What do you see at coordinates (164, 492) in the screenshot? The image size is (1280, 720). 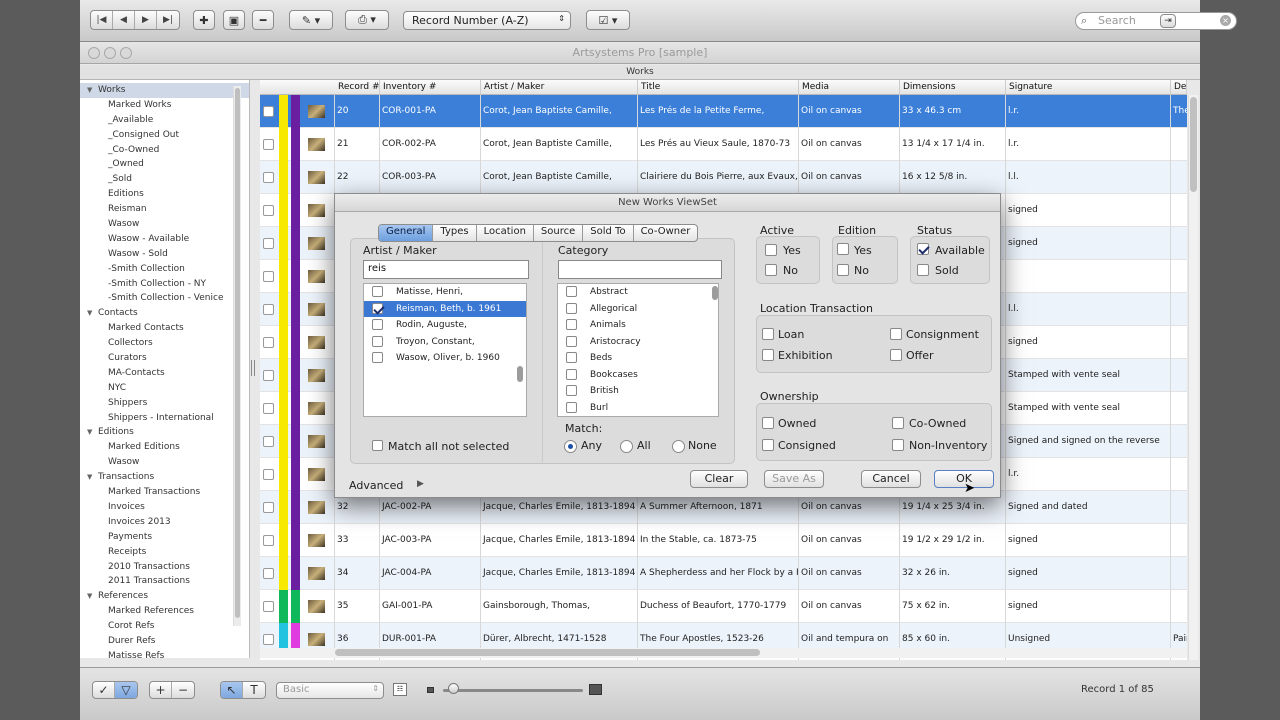 I see `sidebar-item: Marked Transactions` at bounding box center [164, 492].